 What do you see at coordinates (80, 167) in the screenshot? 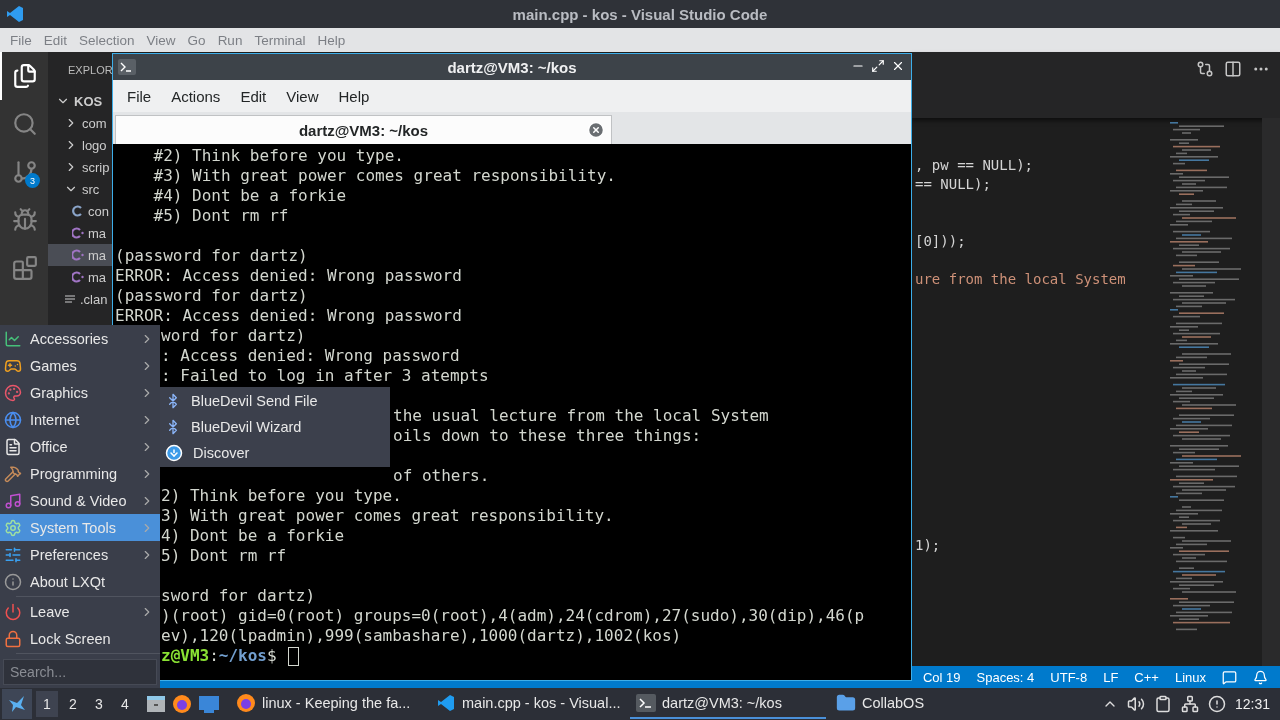
I see `tree-item: scrip` at bounding box center [80, 167].